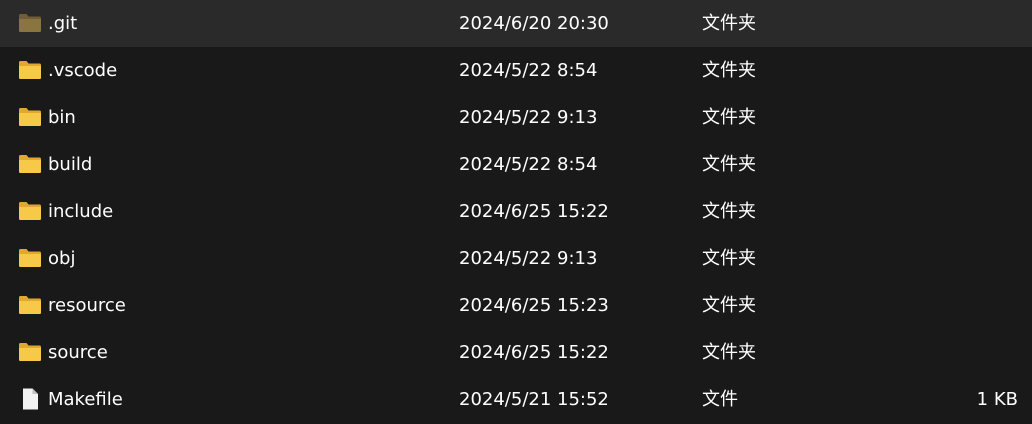 The image size is (1032, 424). I want to click on file-name: obj, so click(62, 258).